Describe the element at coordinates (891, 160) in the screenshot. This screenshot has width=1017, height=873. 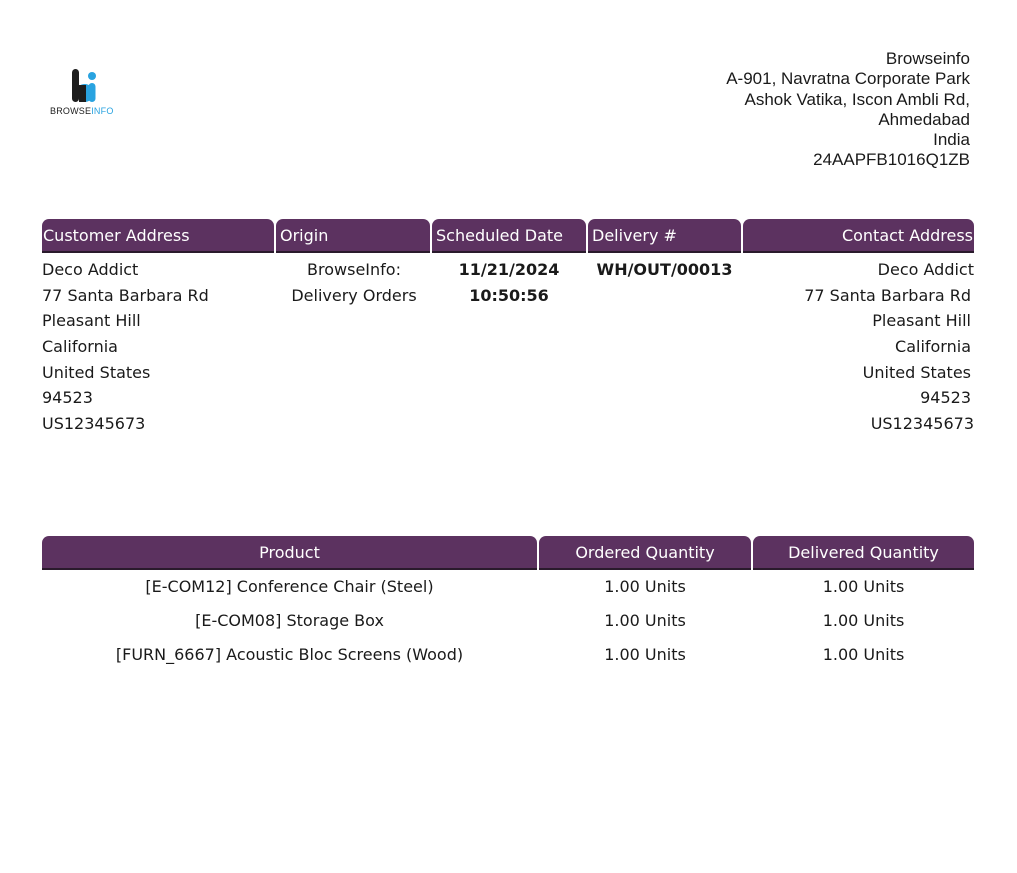
I see `company-tax-id: 24AAPFB1016Q1ZB` at that location.